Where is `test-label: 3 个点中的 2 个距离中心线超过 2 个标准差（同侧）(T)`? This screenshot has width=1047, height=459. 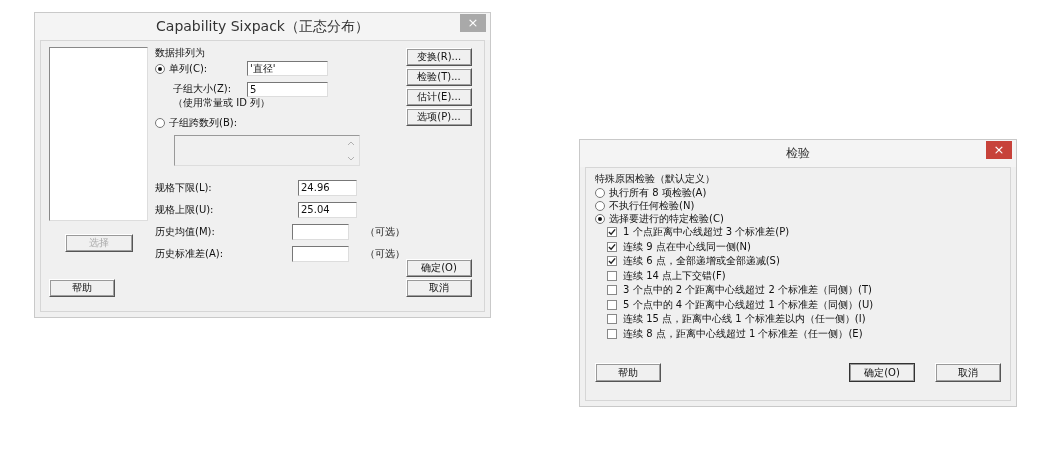
test-label: 3 个点中的 2 个距离中心线超过 2 个标准差（同侧）(T) is located at coordinates (747, 290).